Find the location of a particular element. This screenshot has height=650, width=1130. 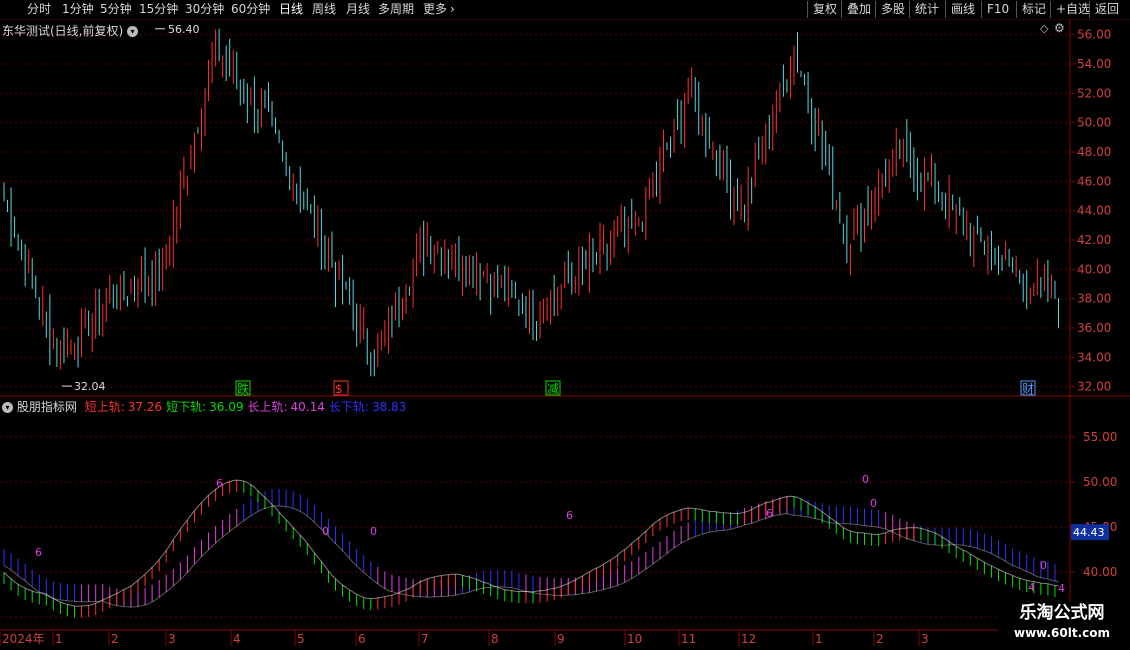

price-tick-label: 32.00 is located at coordinates (1094, 387).